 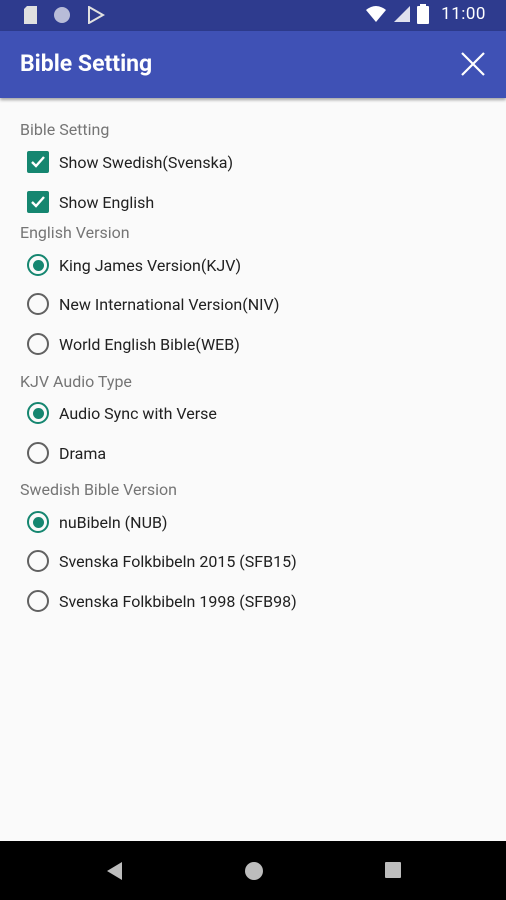 I want to click on signal-icon, so click(x=402, y=14).